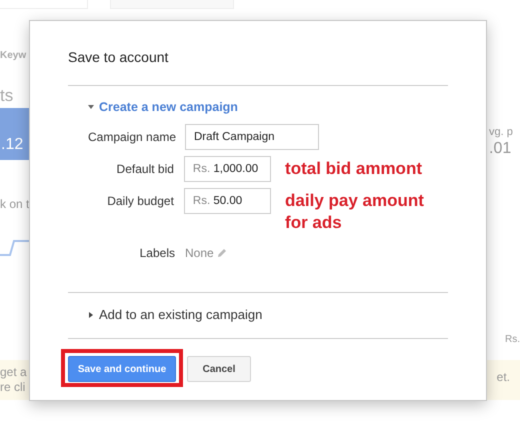 This screenshot has height=436, width=520. Describe the element at coordinates (500, 149) in the screenshot. I see `background-text: .01` at that location.